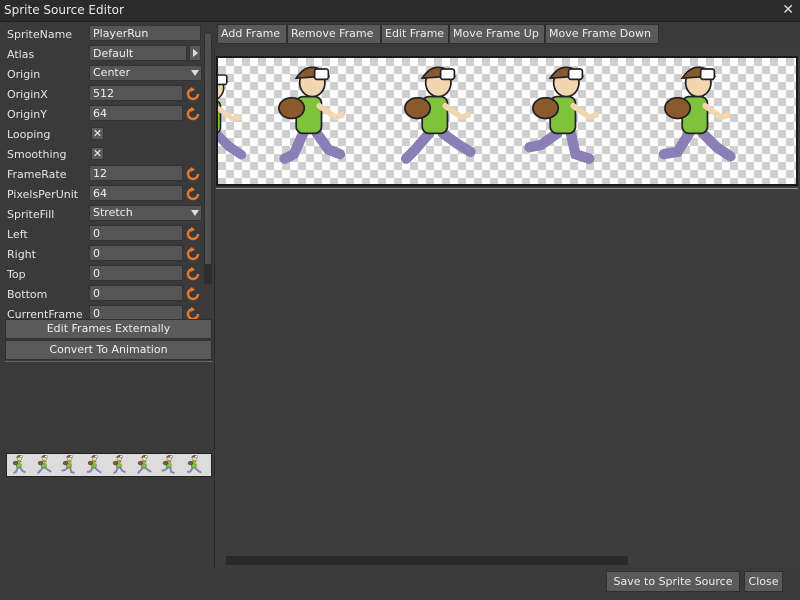 This screenshot has width=800, height=600. Describe the element at coordinates (97, 133) in the screenshot. I see `looping-checkbox: ✕` at that location.